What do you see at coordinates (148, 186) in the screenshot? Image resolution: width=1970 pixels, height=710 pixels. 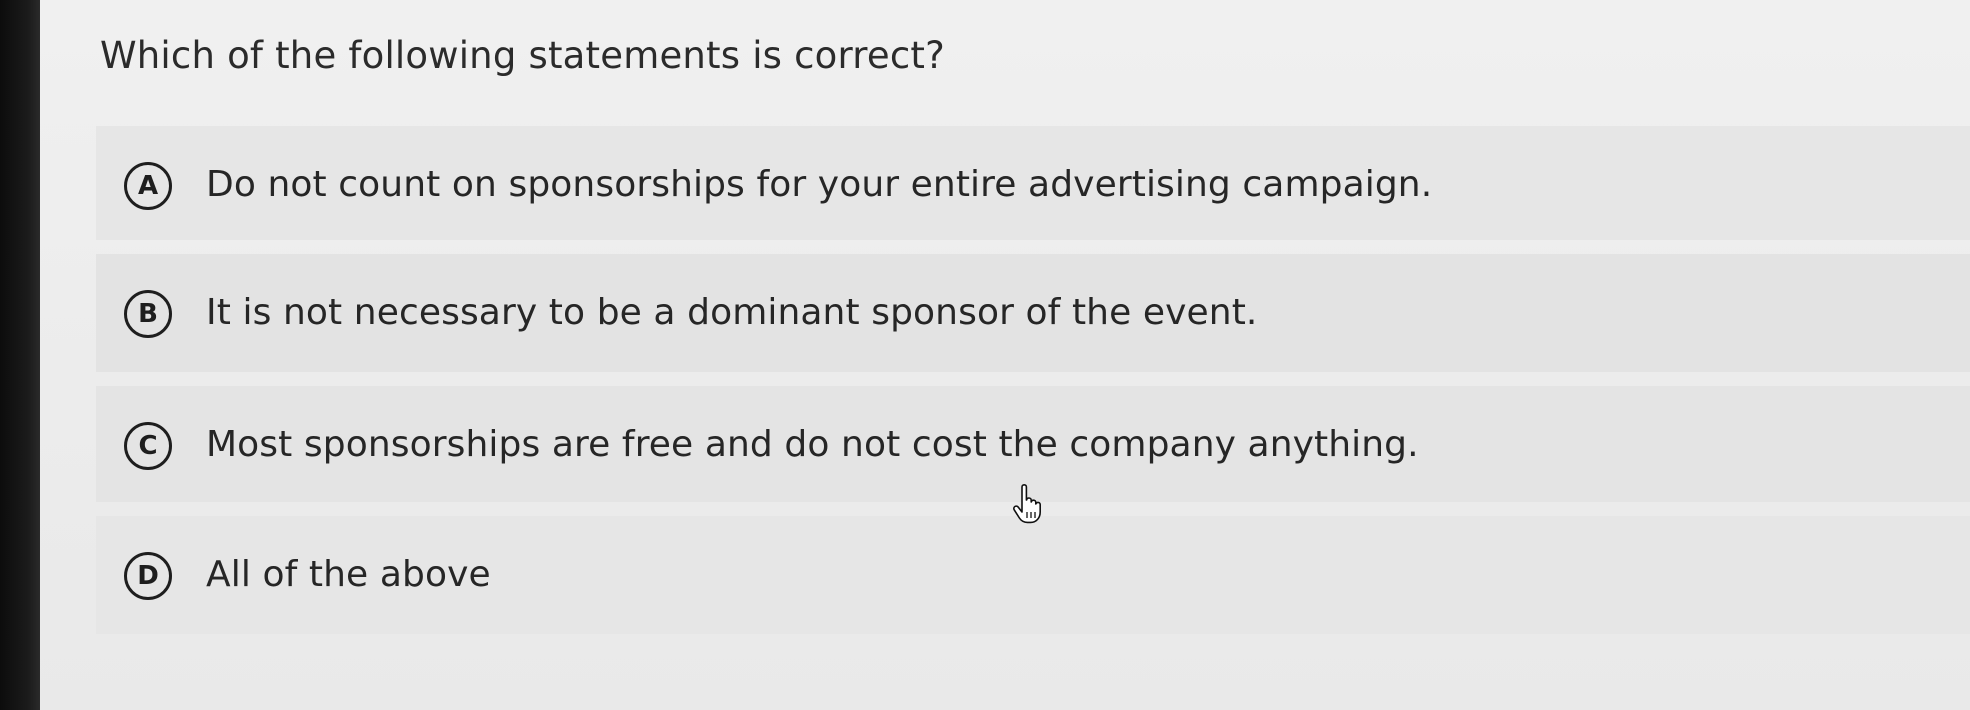 I see `option-letter-badge: A` at bounding box center [148, 186].